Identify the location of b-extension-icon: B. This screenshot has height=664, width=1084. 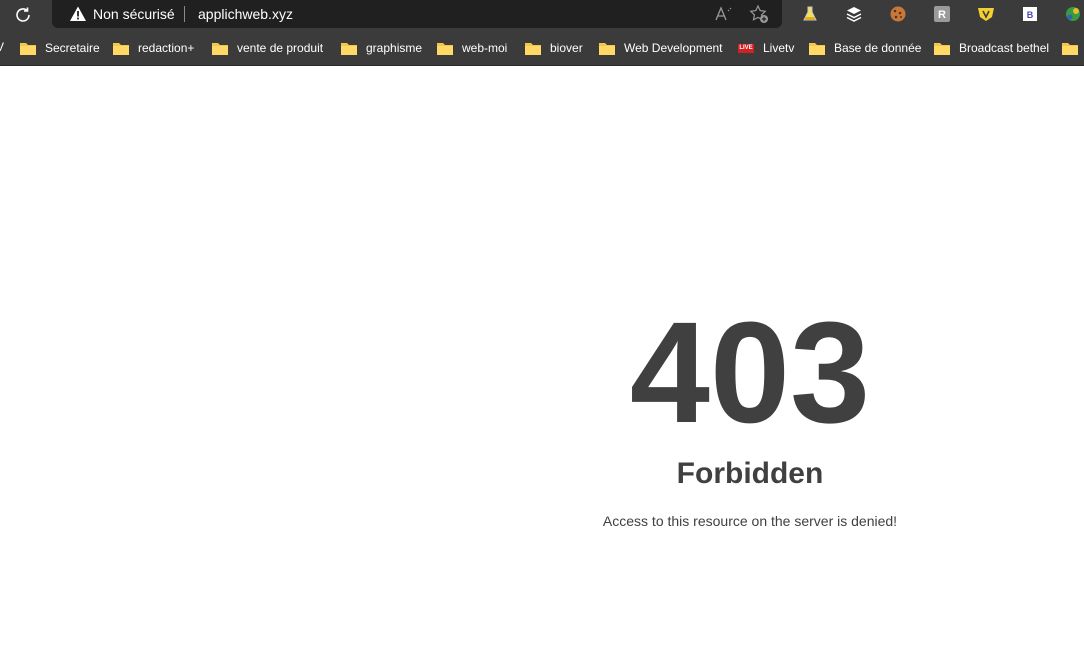
(1030, 14).